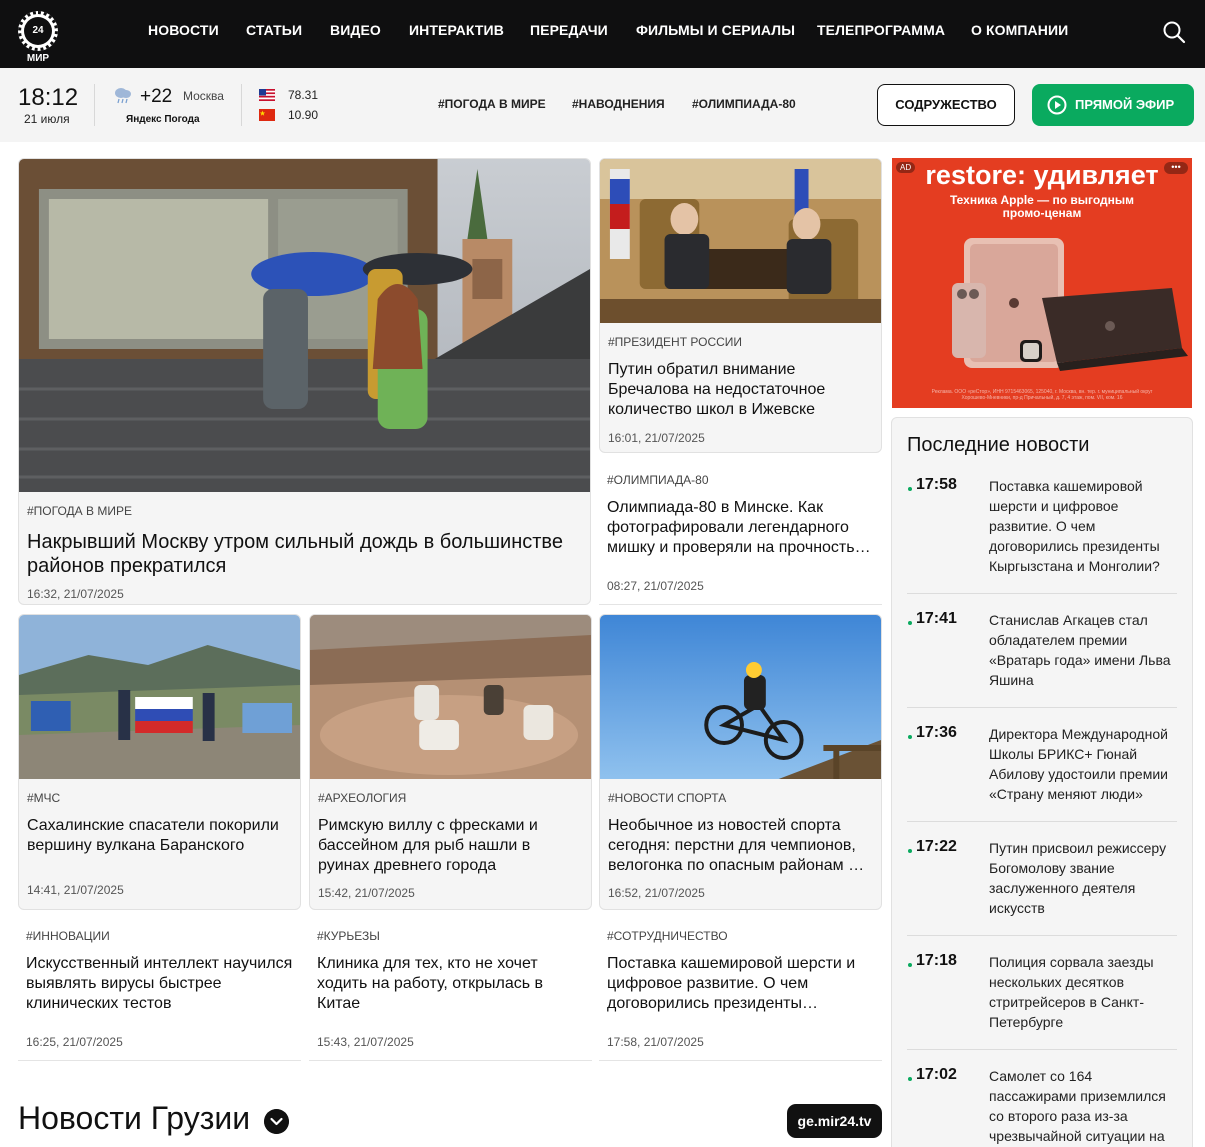  I want to click on usa-flag-icon, so click(267, 95).